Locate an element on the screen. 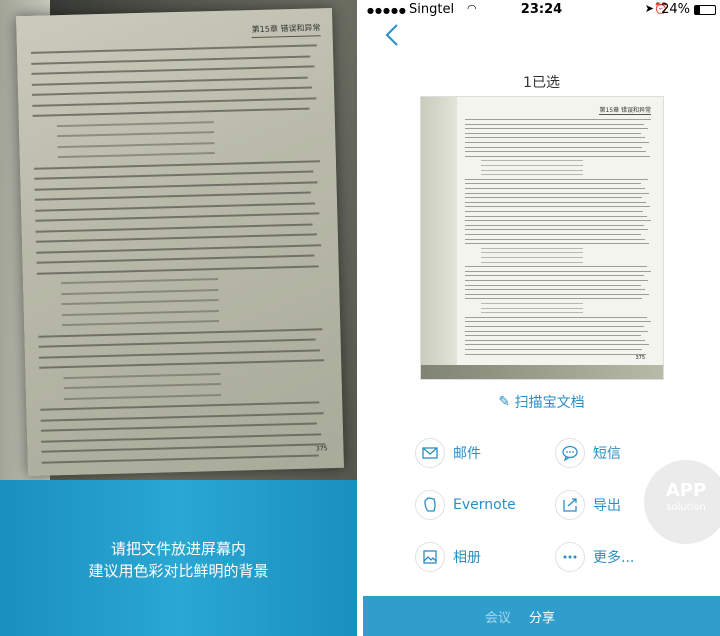 This screenshot has width=720, height=636. share-mail-label: 邮件 is located at coordinates (467, 454).